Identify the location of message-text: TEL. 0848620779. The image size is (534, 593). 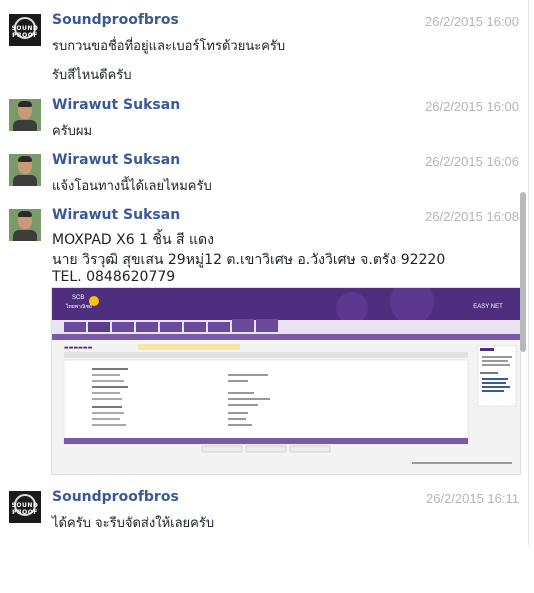
(114, 277).